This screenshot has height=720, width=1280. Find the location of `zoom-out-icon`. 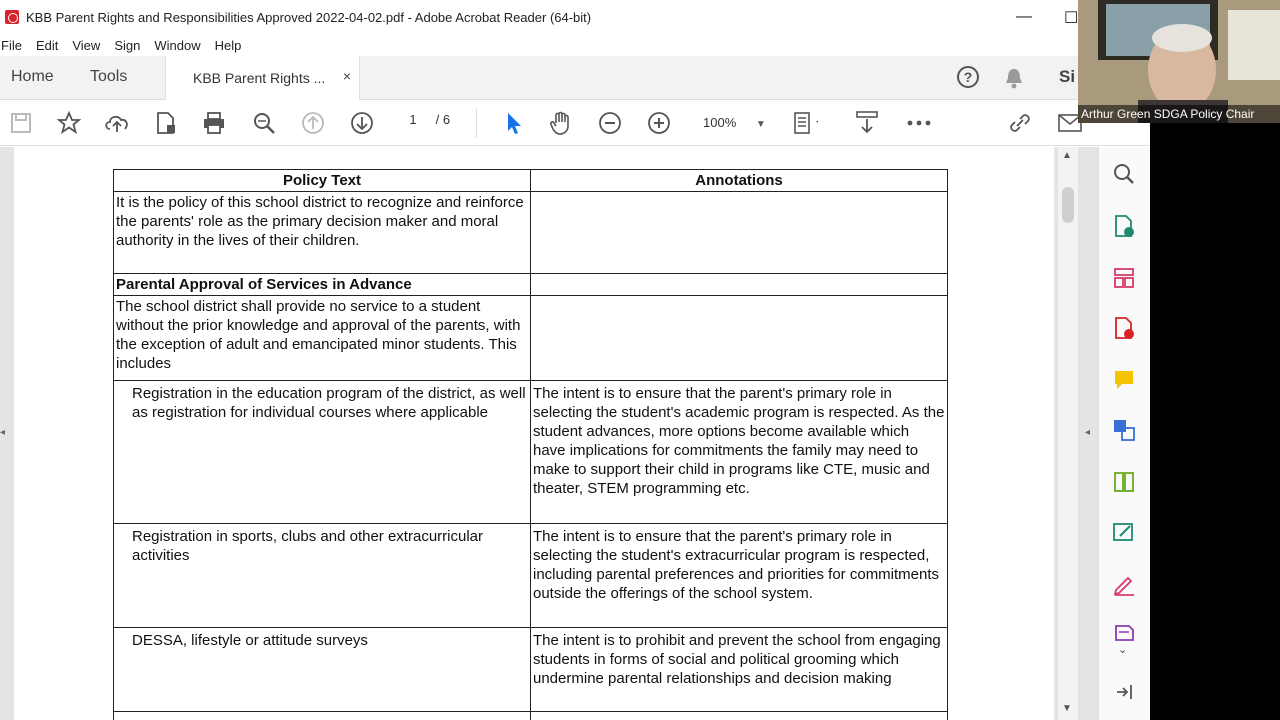

zoom-out-icon is located at coordinates (610, 123).